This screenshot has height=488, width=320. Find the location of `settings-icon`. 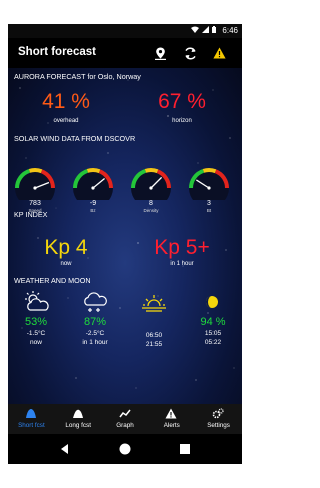

settings-icon is located at coordinates (218, 413).